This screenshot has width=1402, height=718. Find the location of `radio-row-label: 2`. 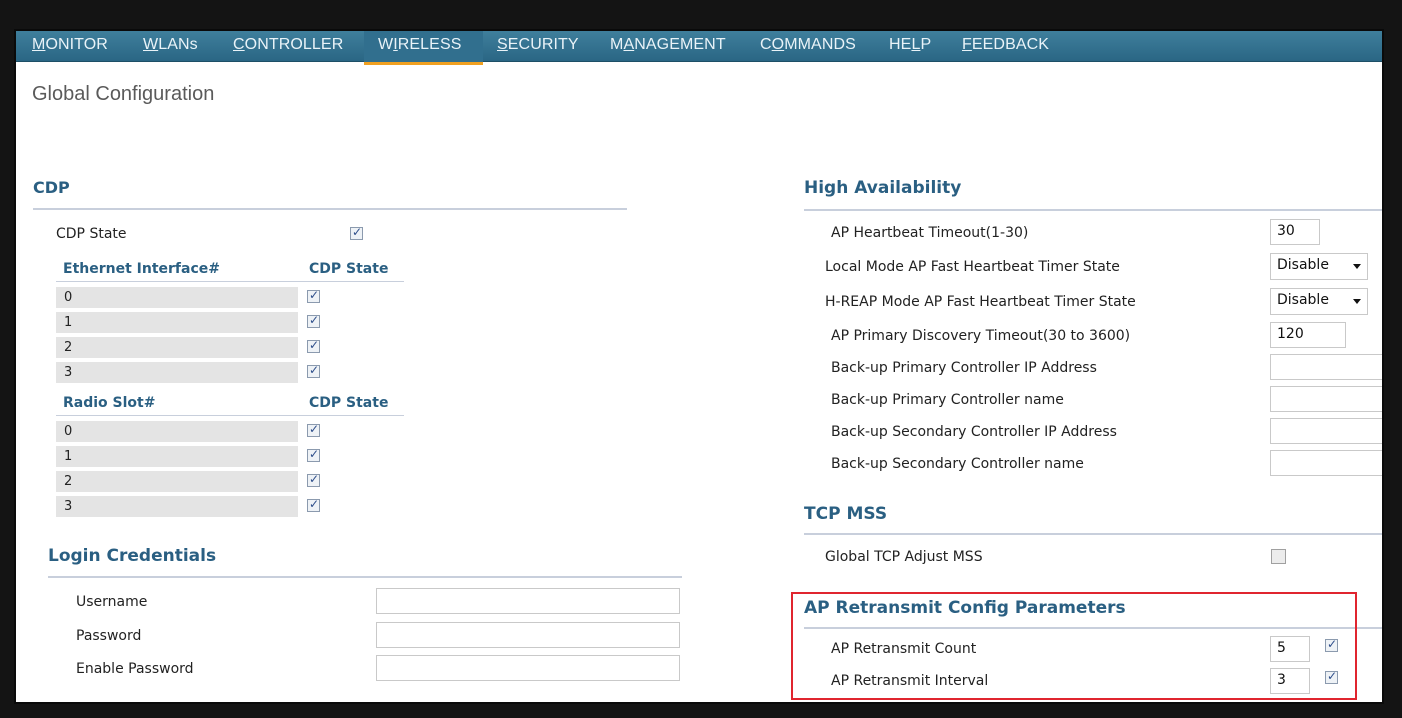

radio-row-label: 2 is located at coordinates (68, 481).